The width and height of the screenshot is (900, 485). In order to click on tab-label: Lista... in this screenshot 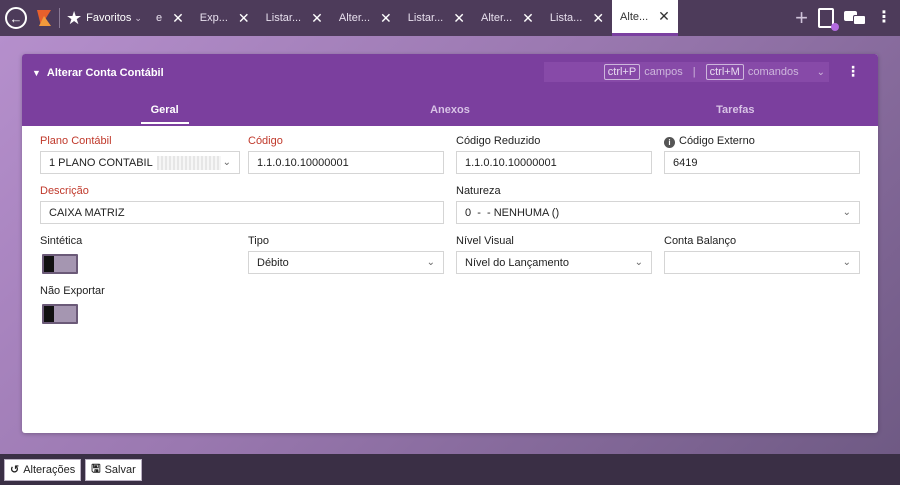, I will do `click(566, 18)`.